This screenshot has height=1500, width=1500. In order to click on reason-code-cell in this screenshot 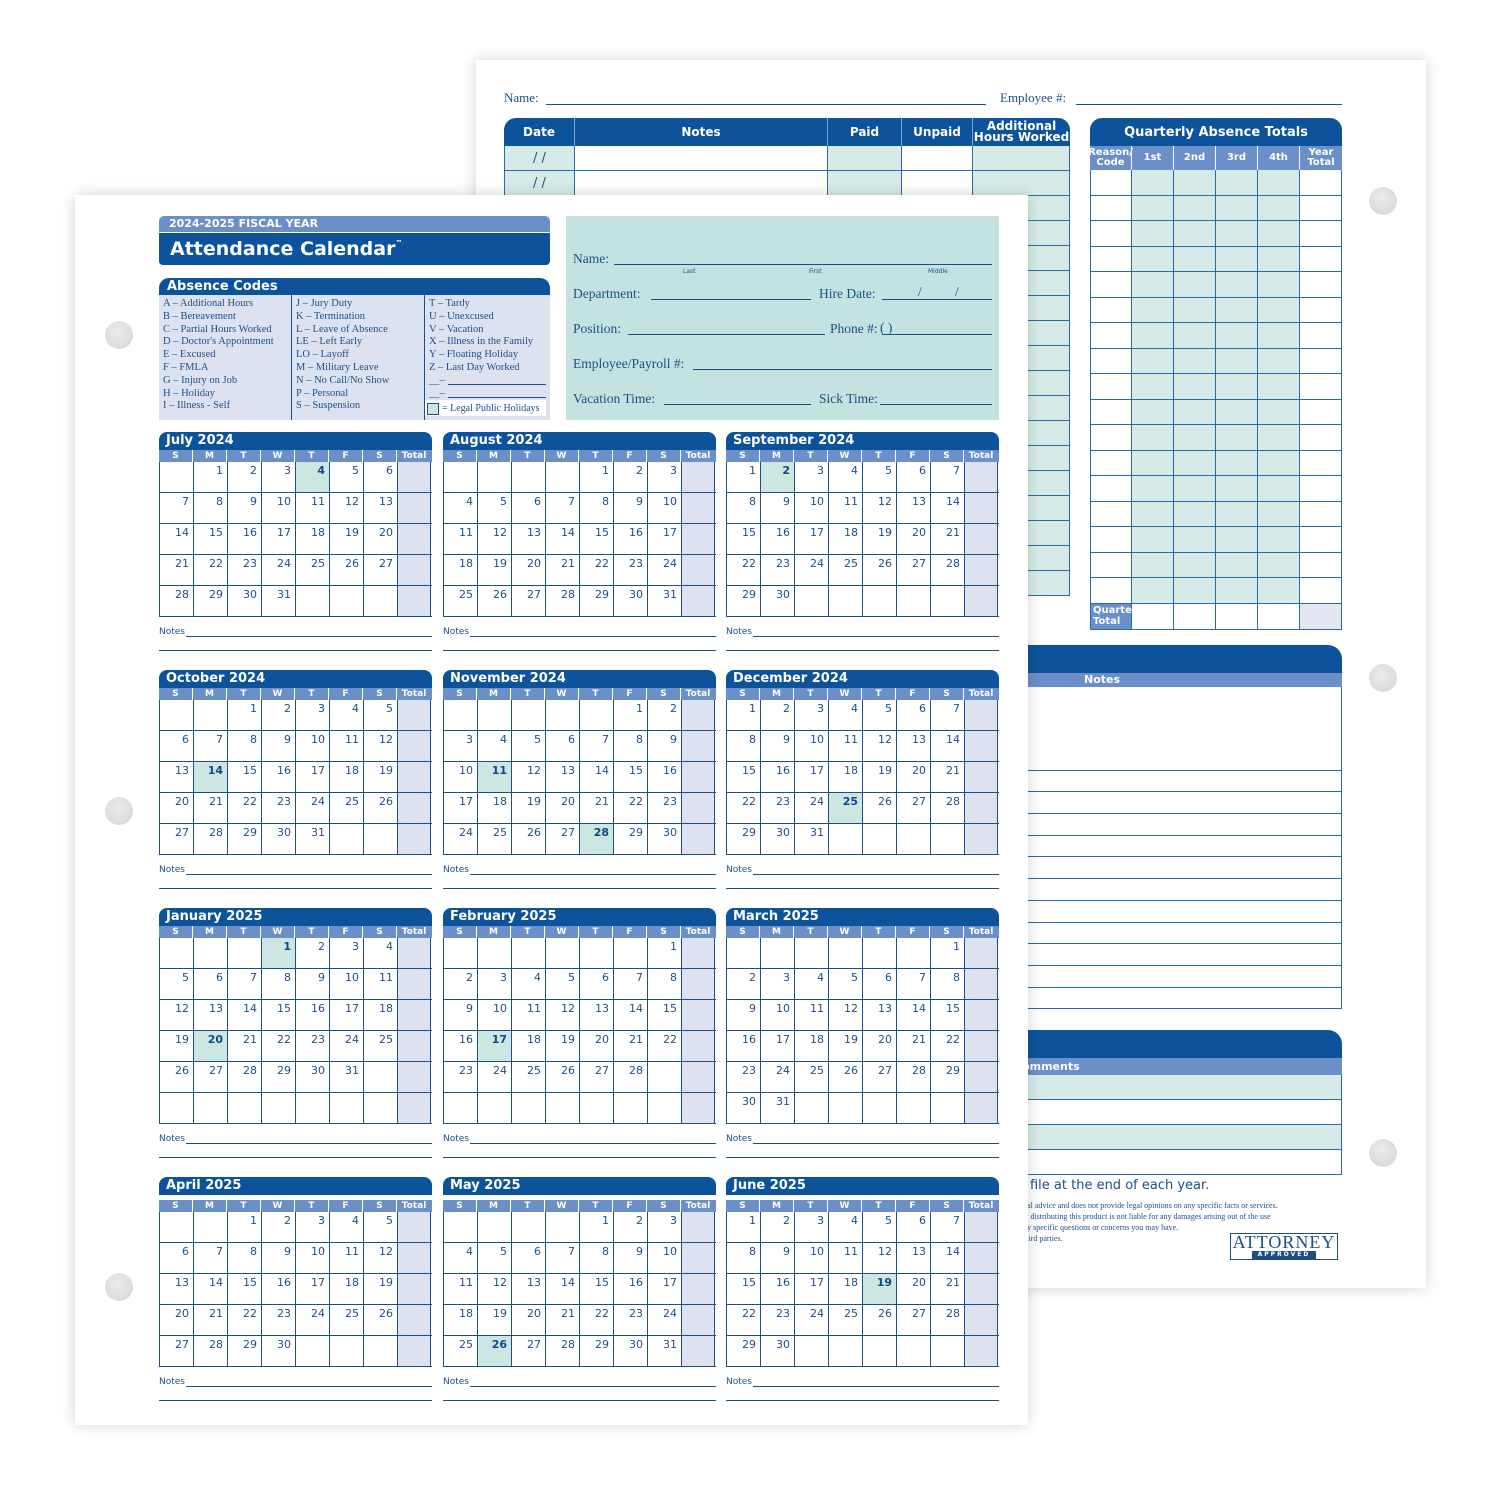, I will do `click(1111, 284)`.